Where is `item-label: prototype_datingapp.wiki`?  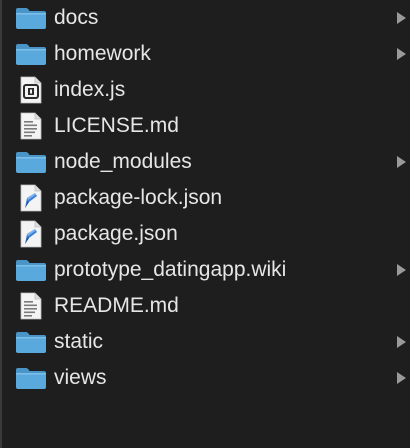 item-label: prototype_datingapp.wiki is located at coordinates (170, 269).